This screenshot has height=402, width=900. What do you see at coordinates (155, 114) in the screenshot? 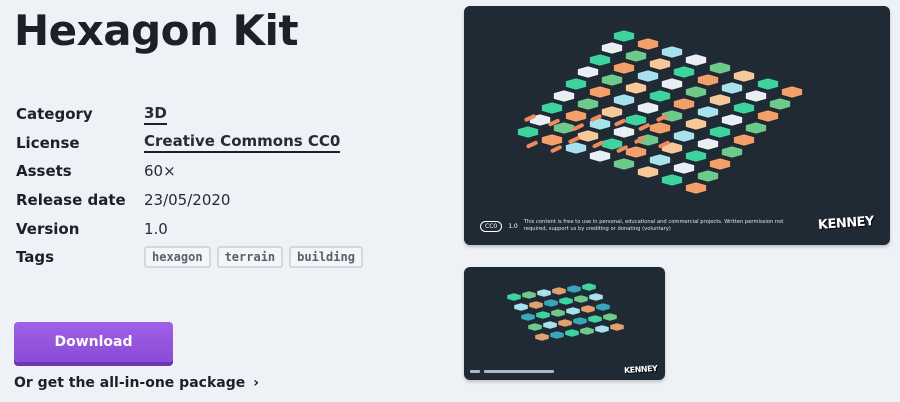
I see `category-link: 3D` at bounding box center [155, 114].